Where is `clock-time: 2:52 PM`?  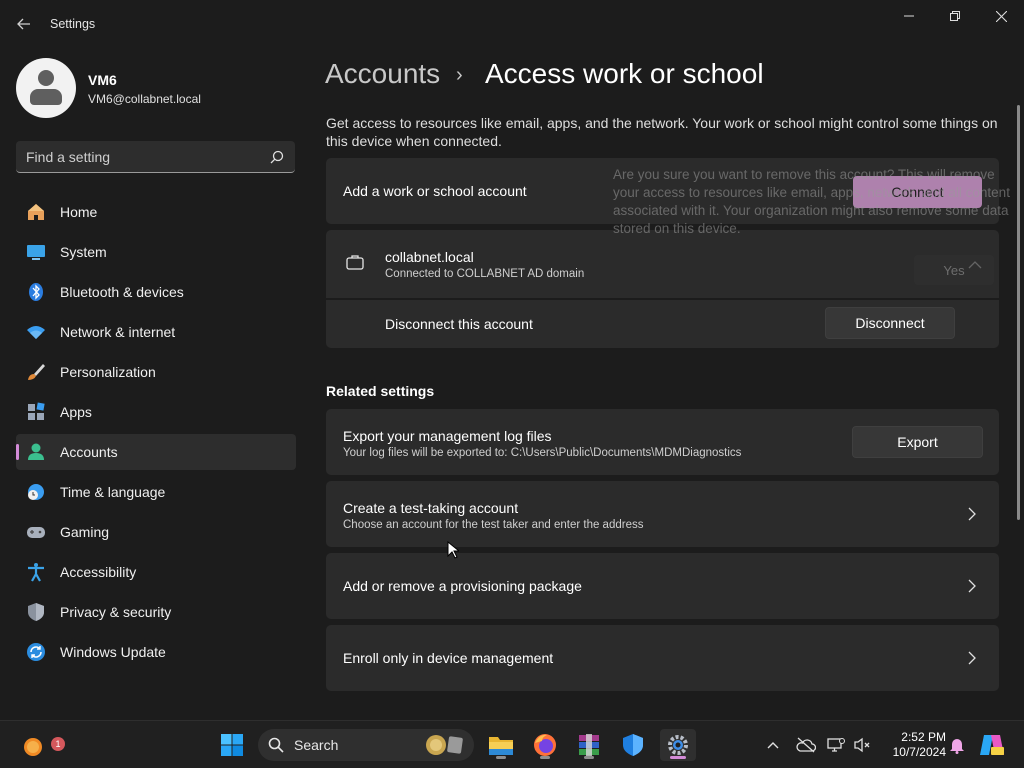
clock-time: 2:52 PM is located at coordinates (923, 737).